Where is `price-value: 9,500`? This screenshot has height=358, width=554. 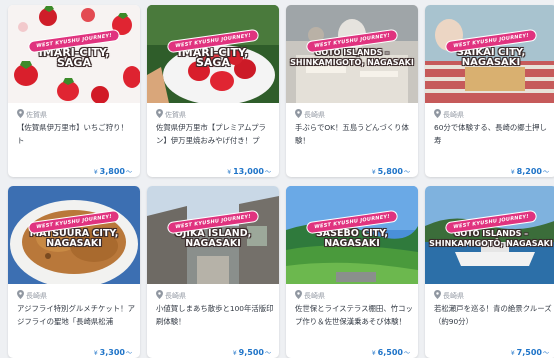 price-value: 9,500 is located at coordinates (251, 352).